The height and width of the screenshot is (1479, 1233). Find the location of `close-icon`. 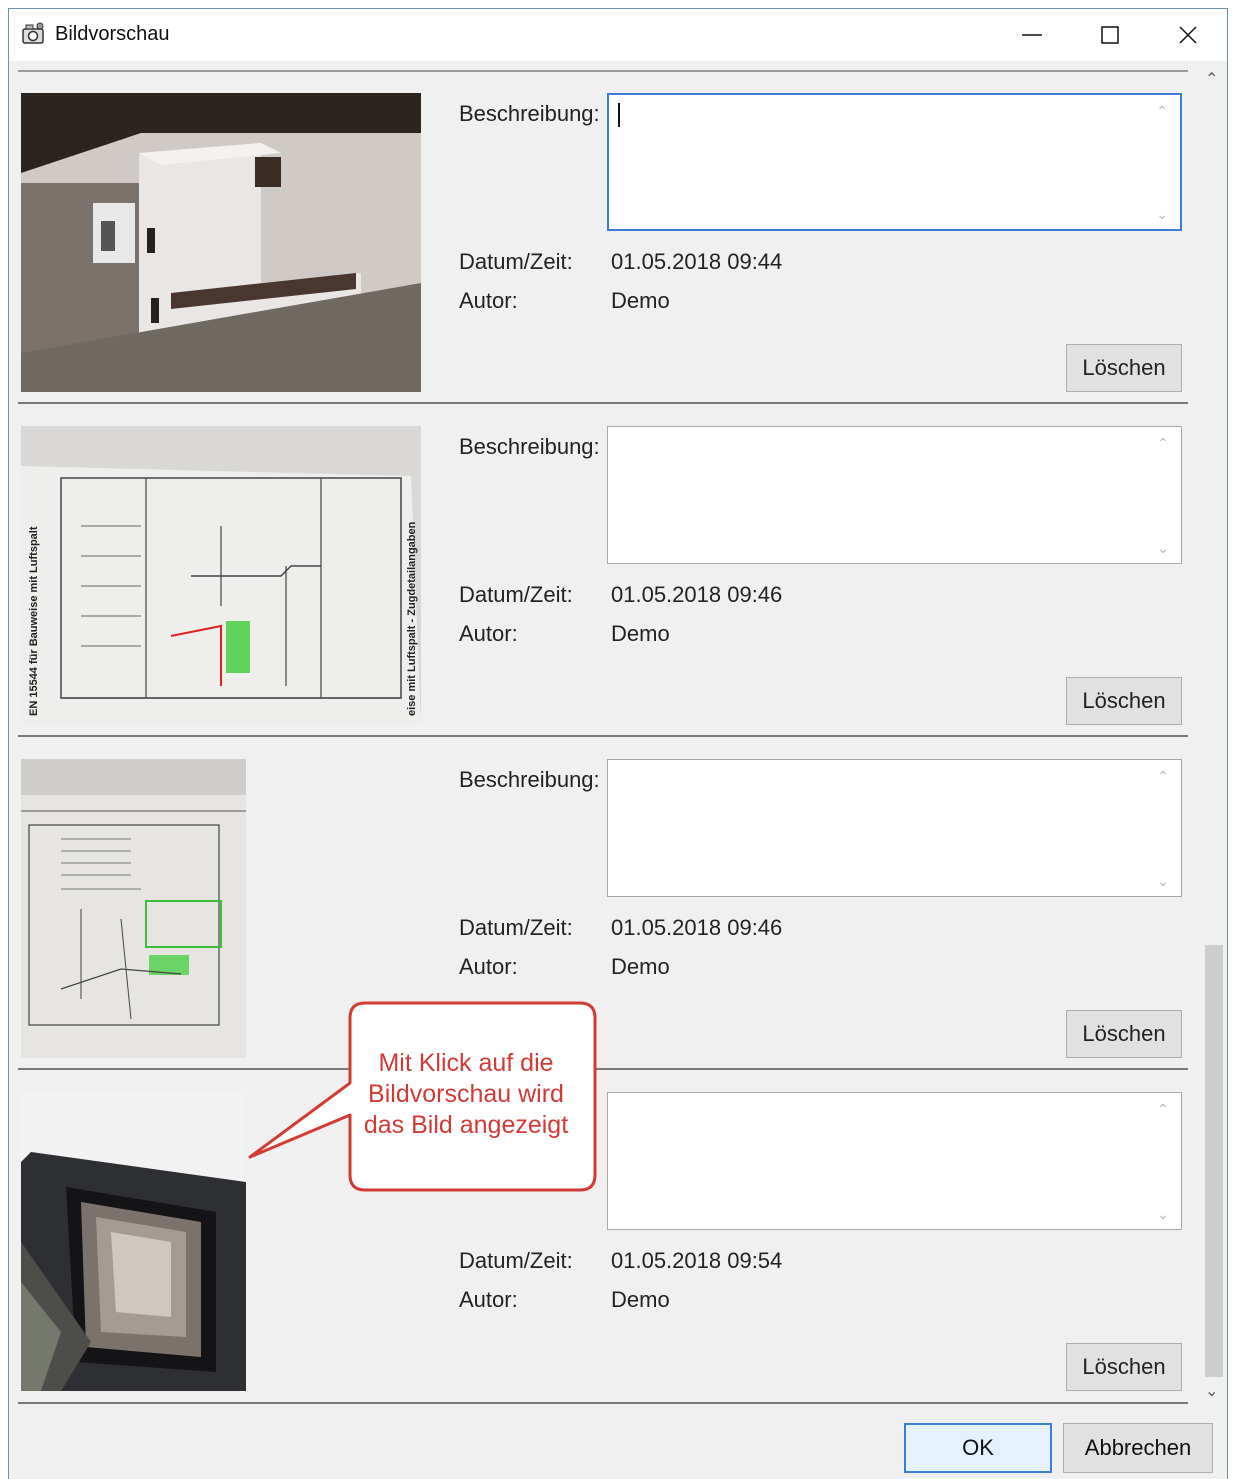

close-icon is located at coordinates (1188, 35).